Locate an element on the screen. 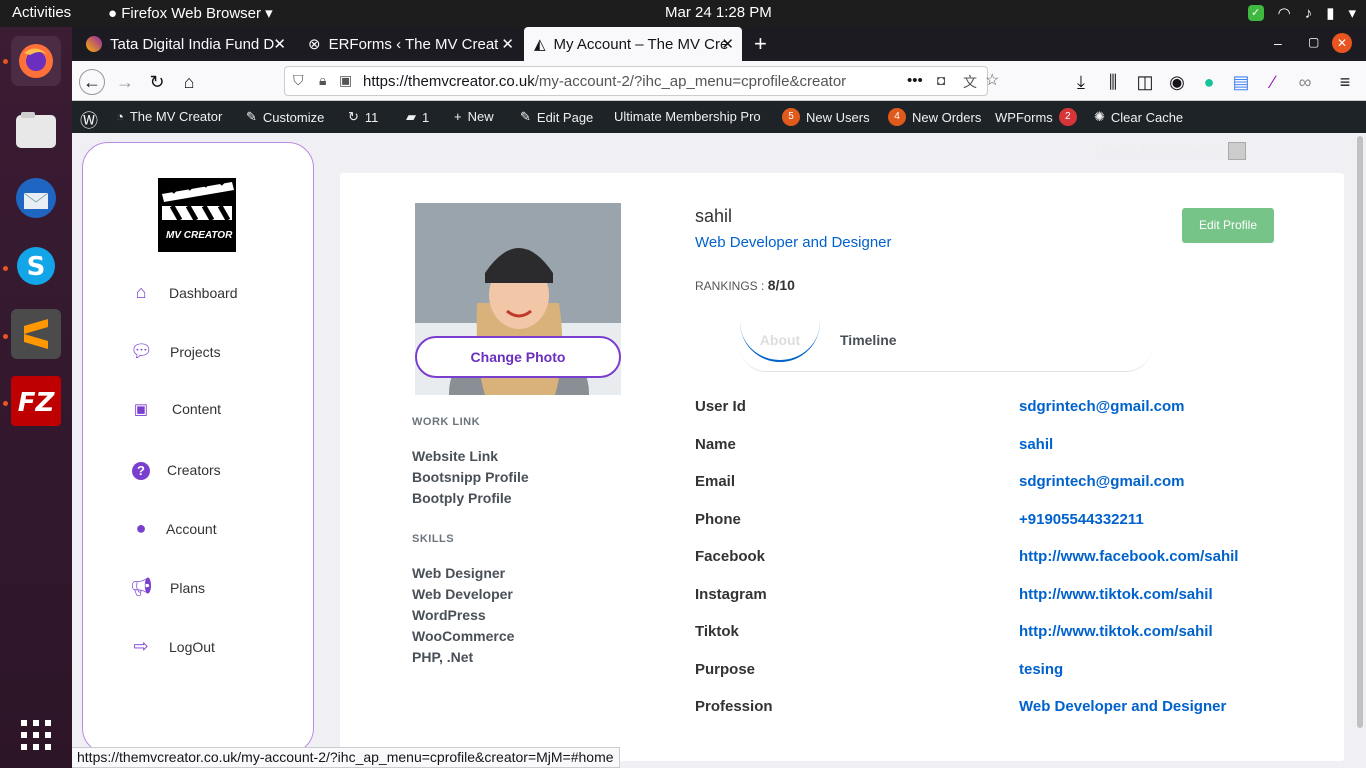  files-icon is located at coordinates (36, 130).